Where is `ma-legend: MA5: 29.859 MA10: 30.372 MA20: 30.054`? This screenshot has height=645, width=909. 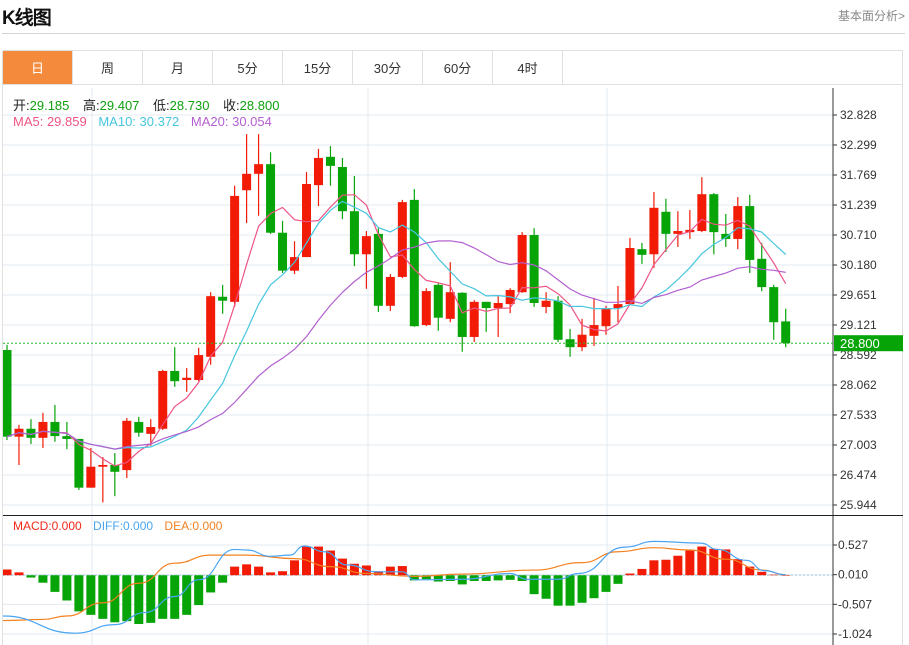
ma-legend: MA5: 29.859 MA10: 30.372 MA20: 30.054 is located at coordinates (146, 121).